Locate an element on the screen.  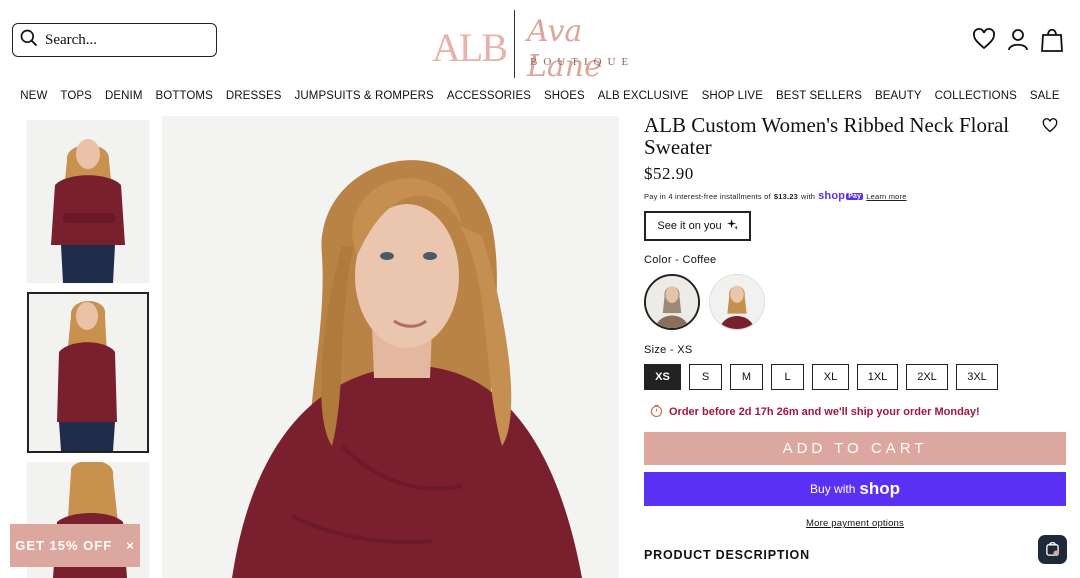
product-thumbnail is located at coordinates (88, 201).